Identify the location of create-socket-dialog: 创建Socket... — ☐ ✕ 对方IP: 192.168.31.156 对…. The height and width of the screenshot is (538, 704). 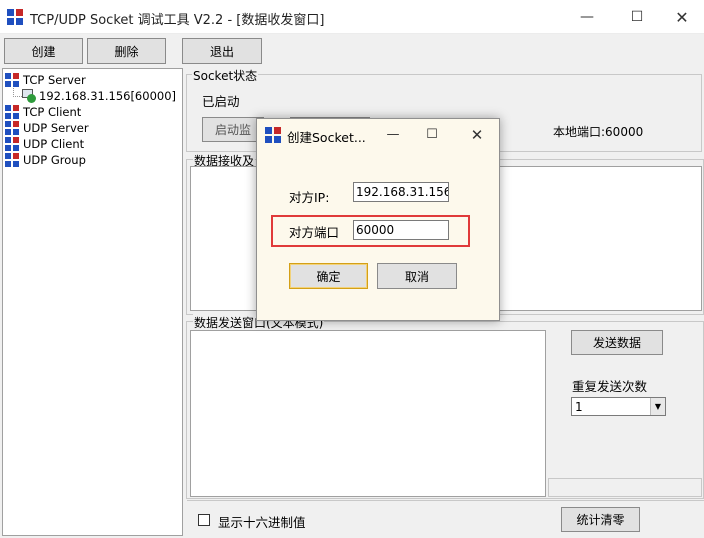
(378, 219).